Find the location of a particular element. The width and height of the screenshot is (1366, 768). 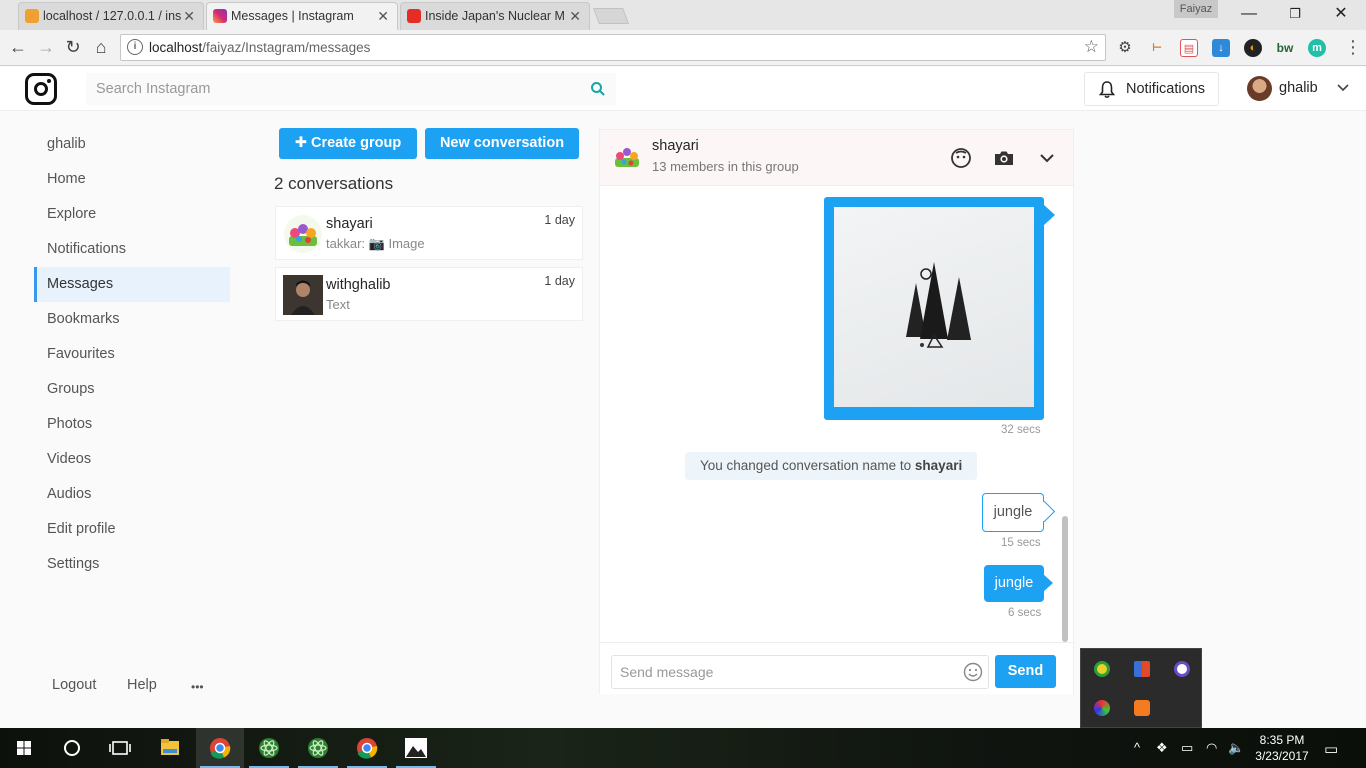

sidebar-item-photos: Photos is located at coordinates (132, 424).